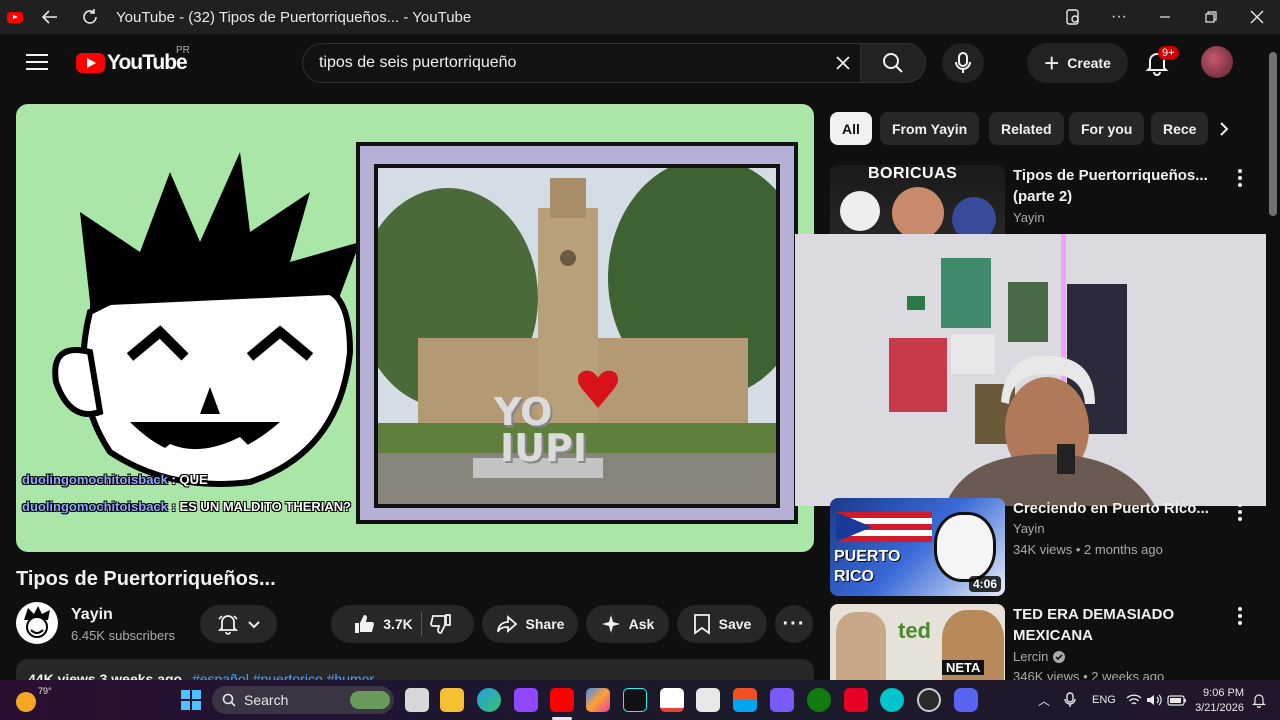  Describe the element at coordinates (782, 700) in the screenshot. I see `app-icon` at that location.